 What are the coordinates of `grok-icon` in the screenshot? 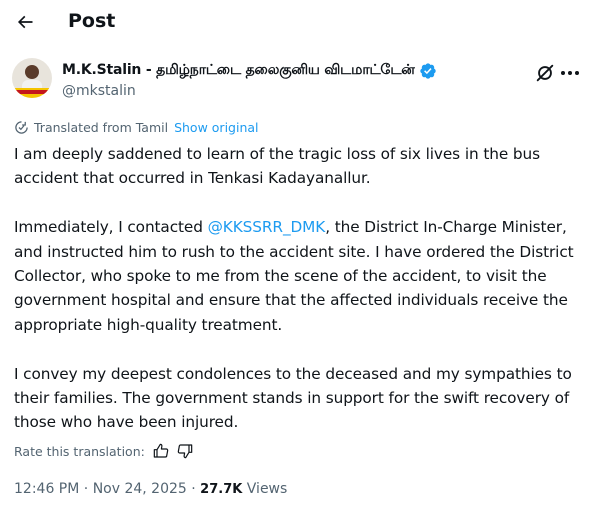 It's located at (545, 73).